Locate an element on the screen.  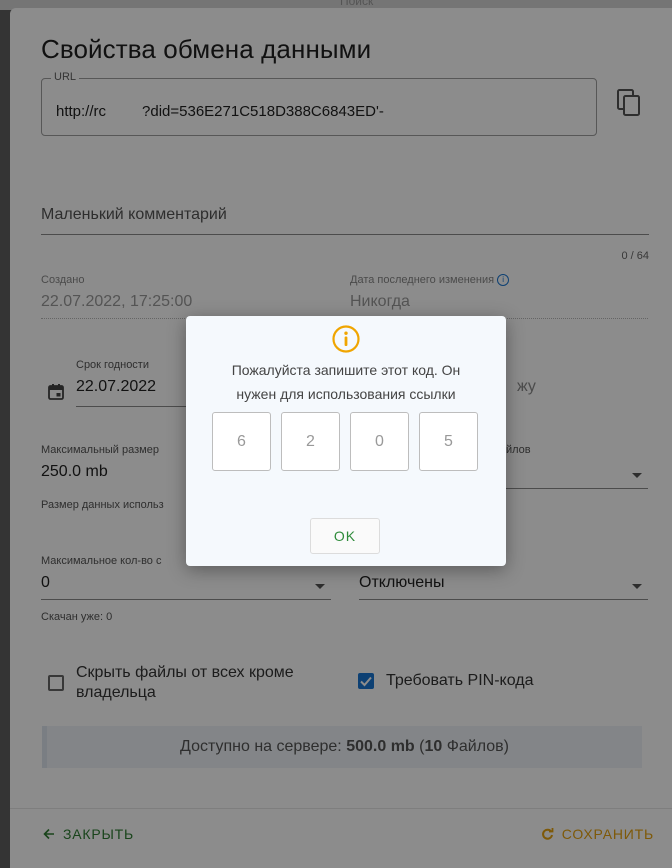
info-warning-icon is located at coordinates (346, 339).